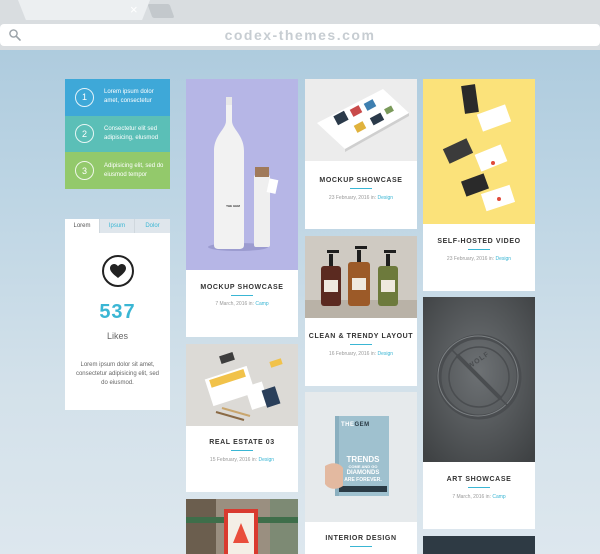 This screenshot has height=554, width=600. What do you see at coordinates (361, 538) in the screenshot?
I see `card-title: INTERIOR DESIGN` at bounding box center [361, 538].